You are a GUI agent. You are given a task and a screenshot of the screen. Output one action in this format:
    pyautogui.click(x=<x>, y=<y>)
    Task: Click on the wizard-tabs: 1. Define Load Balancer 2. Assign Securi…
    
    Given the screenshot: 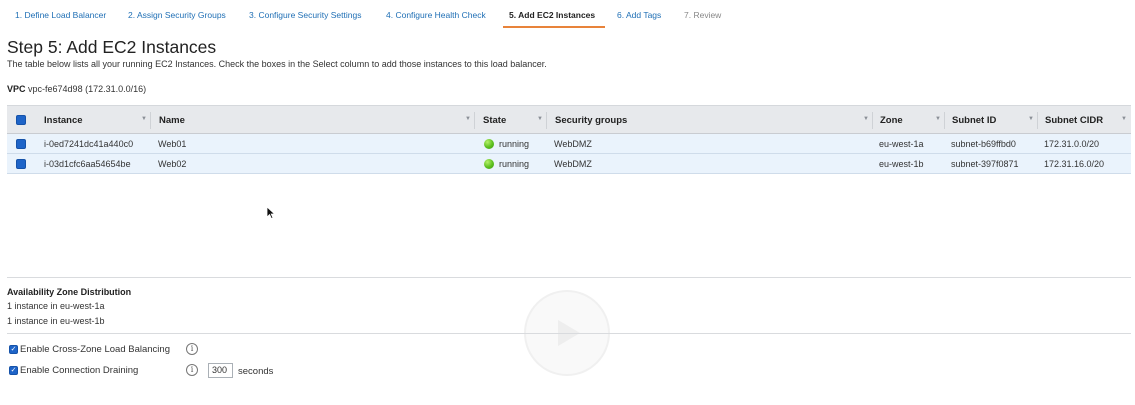 What is the action you would take?
    pyautogui.click(x=567, y=15)
    